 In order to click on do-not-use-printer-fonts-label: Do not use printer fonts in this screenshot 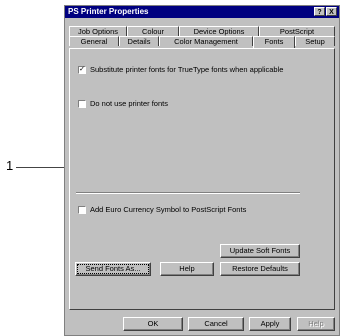, I will do `click(129, 103)`.